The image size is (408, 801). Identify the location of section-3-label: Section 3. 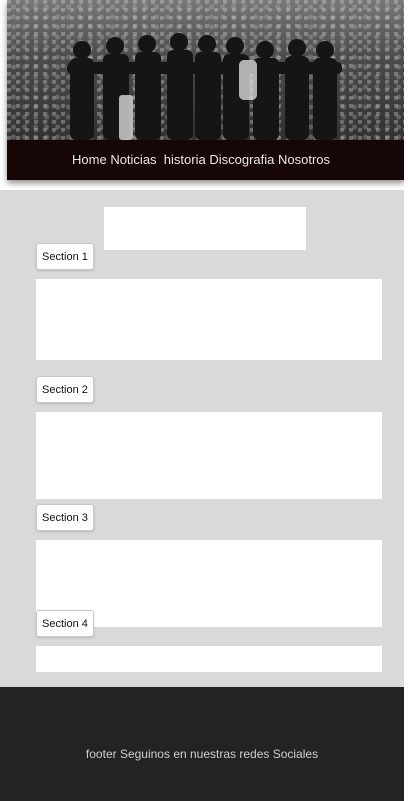
(65, 517).